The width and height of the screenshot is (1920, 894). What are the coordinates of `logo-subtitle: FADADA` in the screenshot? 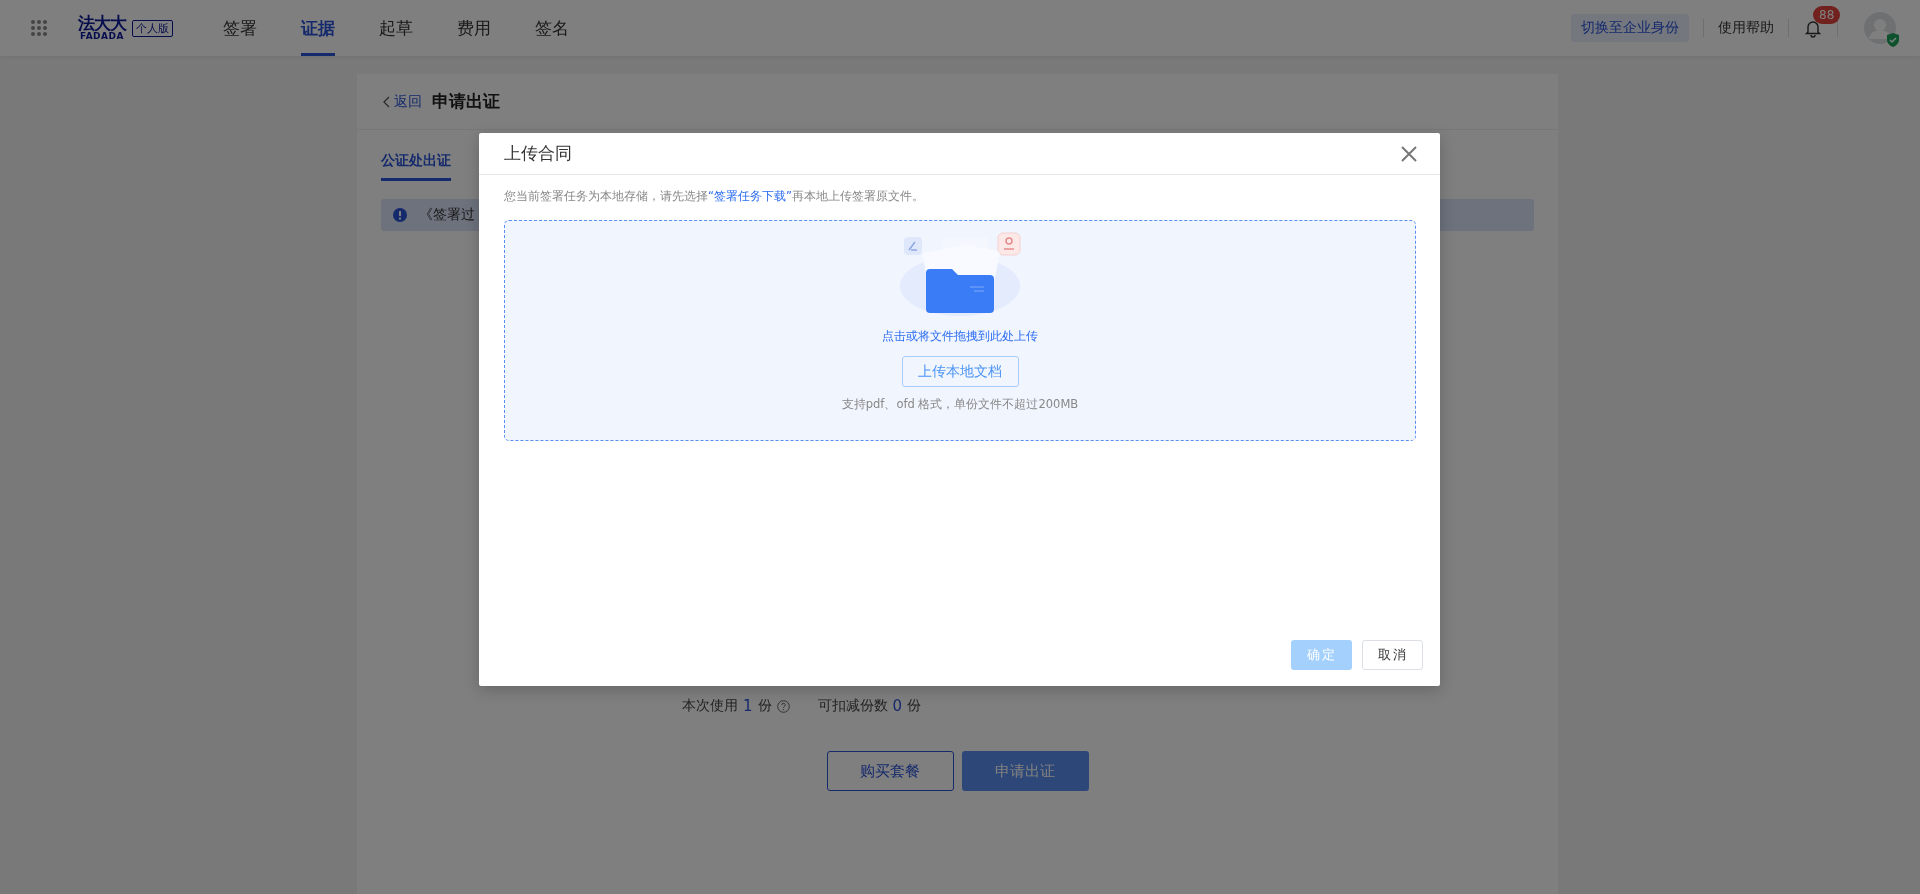 It's located at (102, 36).